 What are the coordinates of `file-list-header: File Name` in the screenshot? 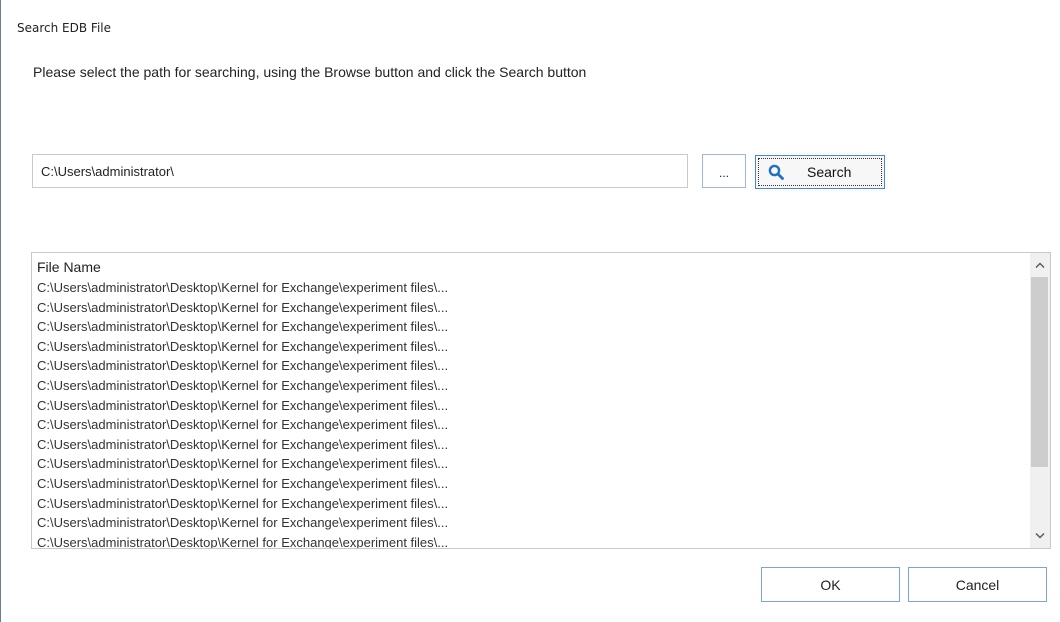 It's located at (69, 267).